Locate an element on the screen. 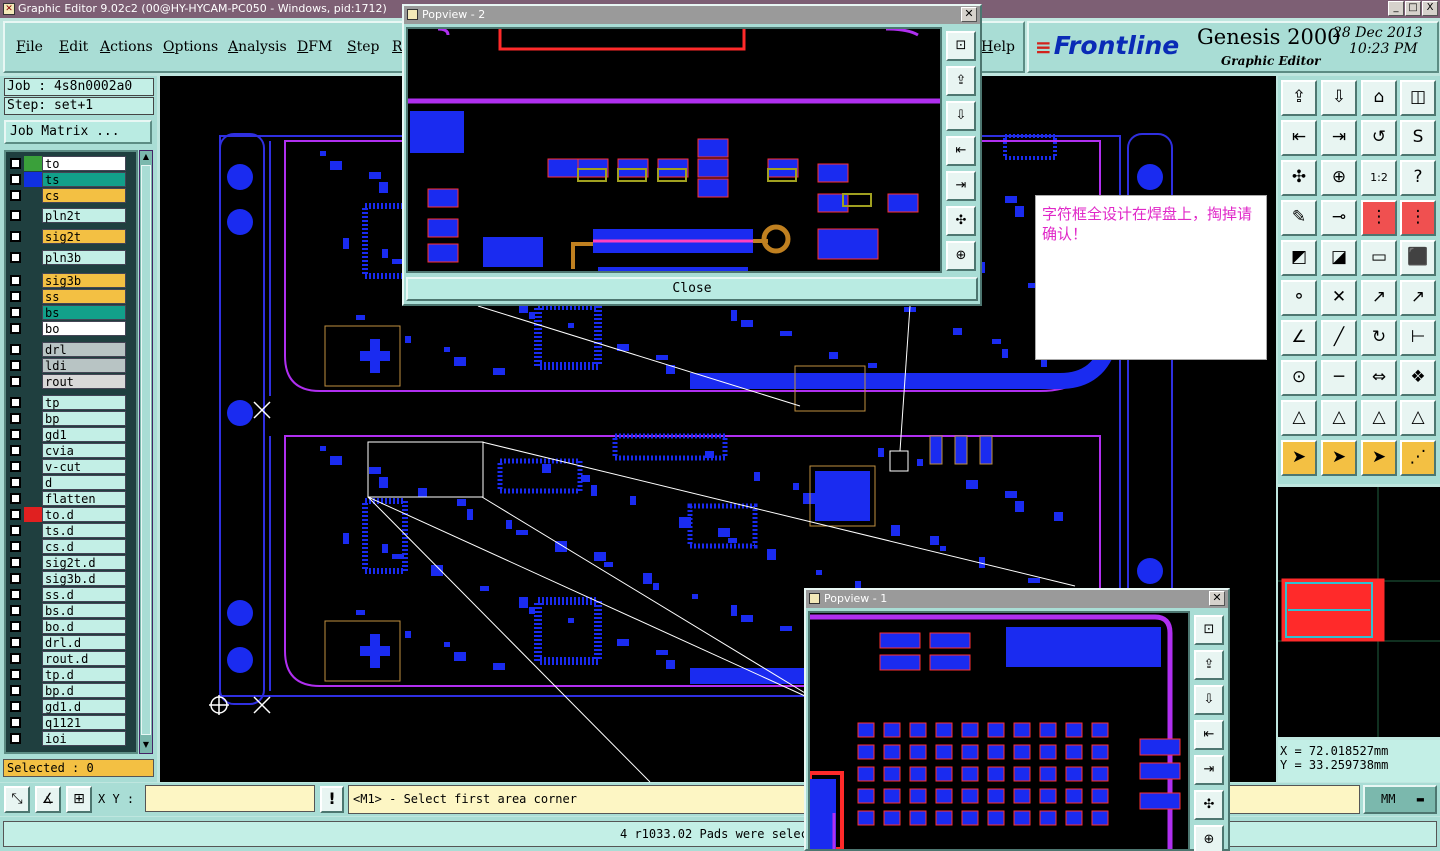 The image size is (1440, 851). popup-zoom-out-icon: ⇩ is located at coordinates (961, 116).